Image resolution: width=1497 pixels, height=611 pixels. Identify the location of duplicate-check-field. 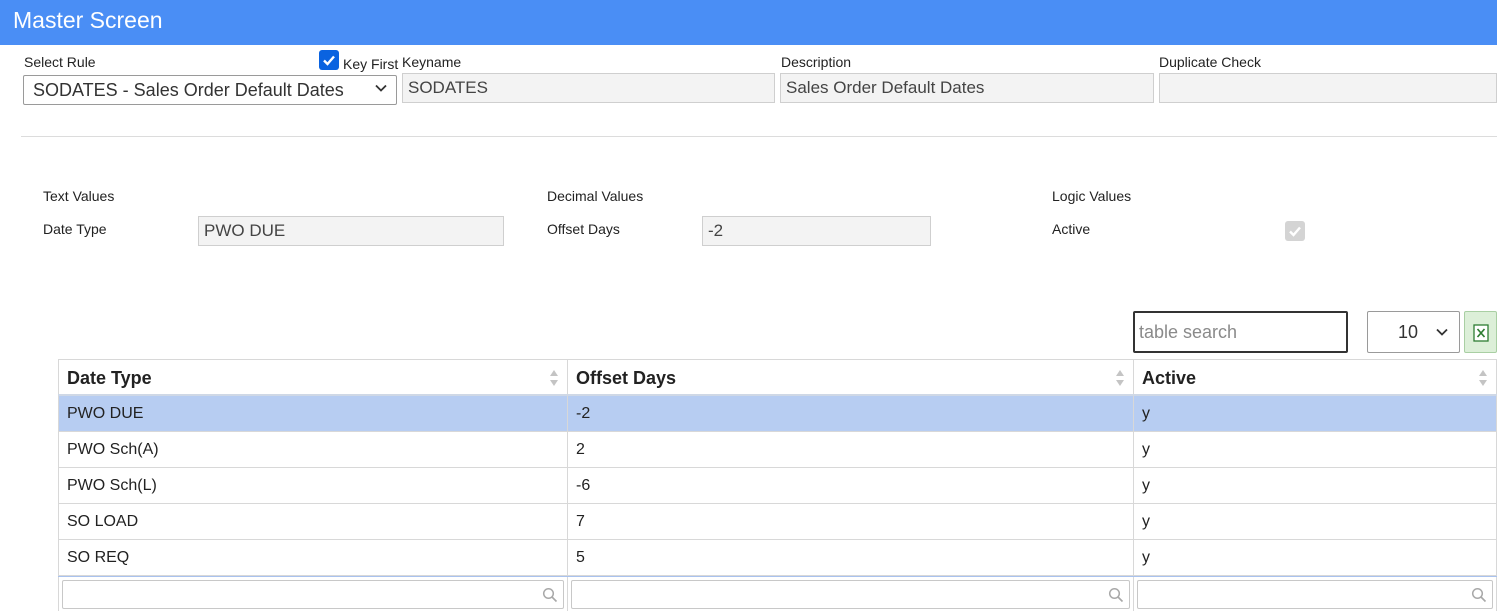
(1328, 88).